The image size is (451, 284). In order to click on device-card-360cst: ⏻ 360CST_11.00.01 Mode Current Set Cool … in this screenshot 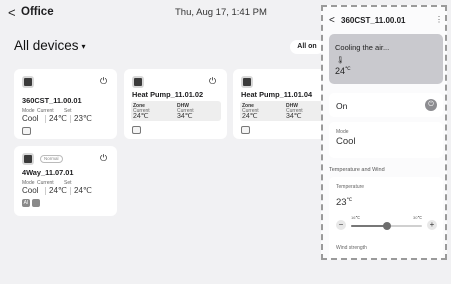, I will do `click(65, 104)`.